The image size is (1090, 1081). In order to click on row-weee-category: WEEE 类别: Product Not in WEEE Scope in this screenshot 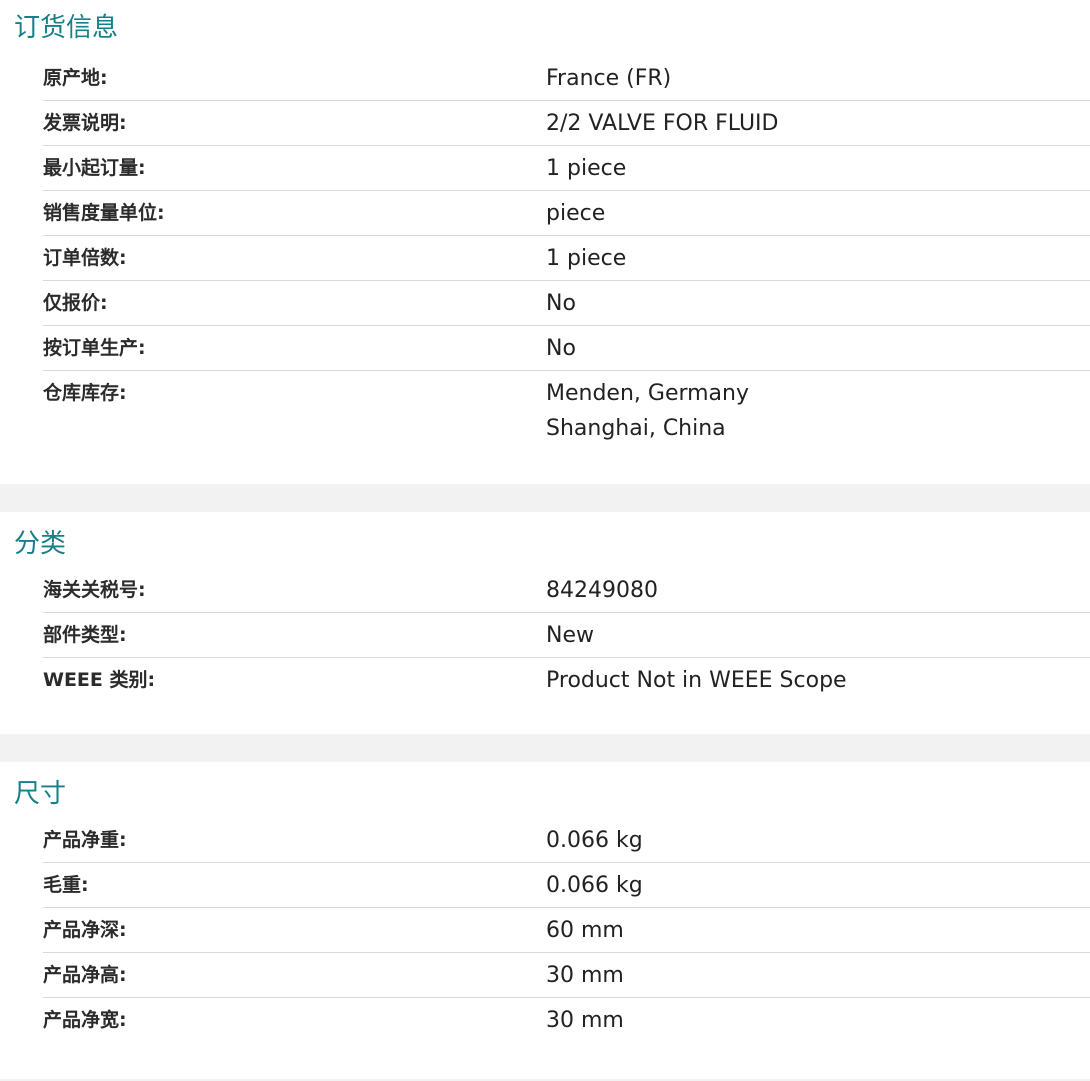, I will do `click(566, 680)`.